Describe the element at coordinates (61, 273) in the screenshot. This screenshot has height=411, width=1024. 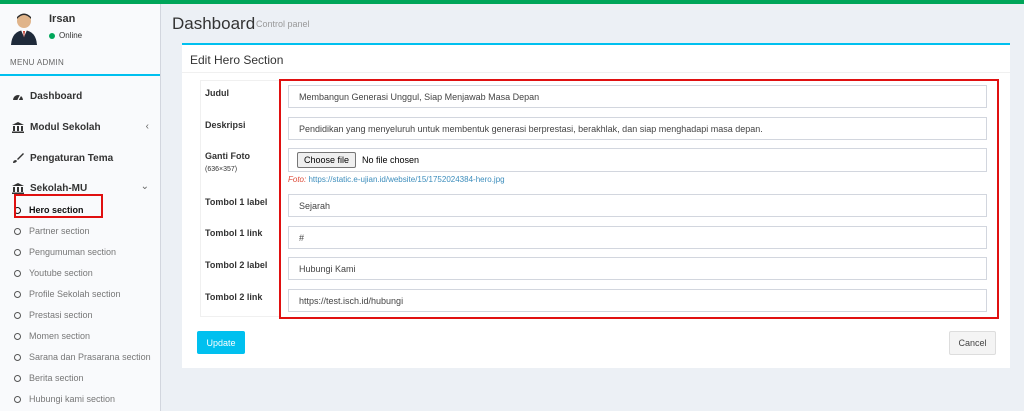
I see `sub-item-label: Youtube section` at that location.